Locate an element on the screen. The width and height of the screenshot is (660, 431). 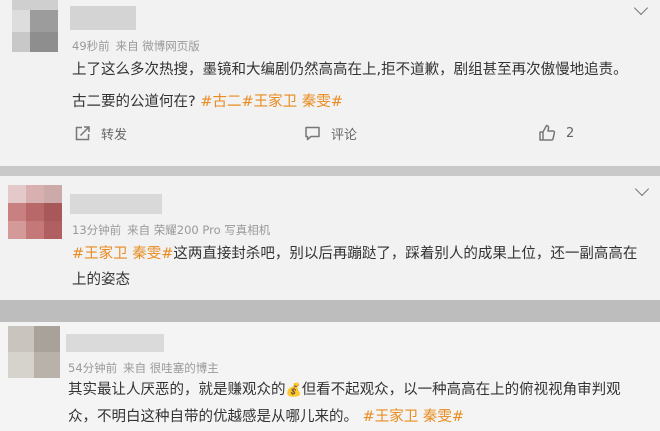
comment-text-plain: 众，不明白这种自带的优越感是从哪儿来的。 is located at coordinates (215, 417).